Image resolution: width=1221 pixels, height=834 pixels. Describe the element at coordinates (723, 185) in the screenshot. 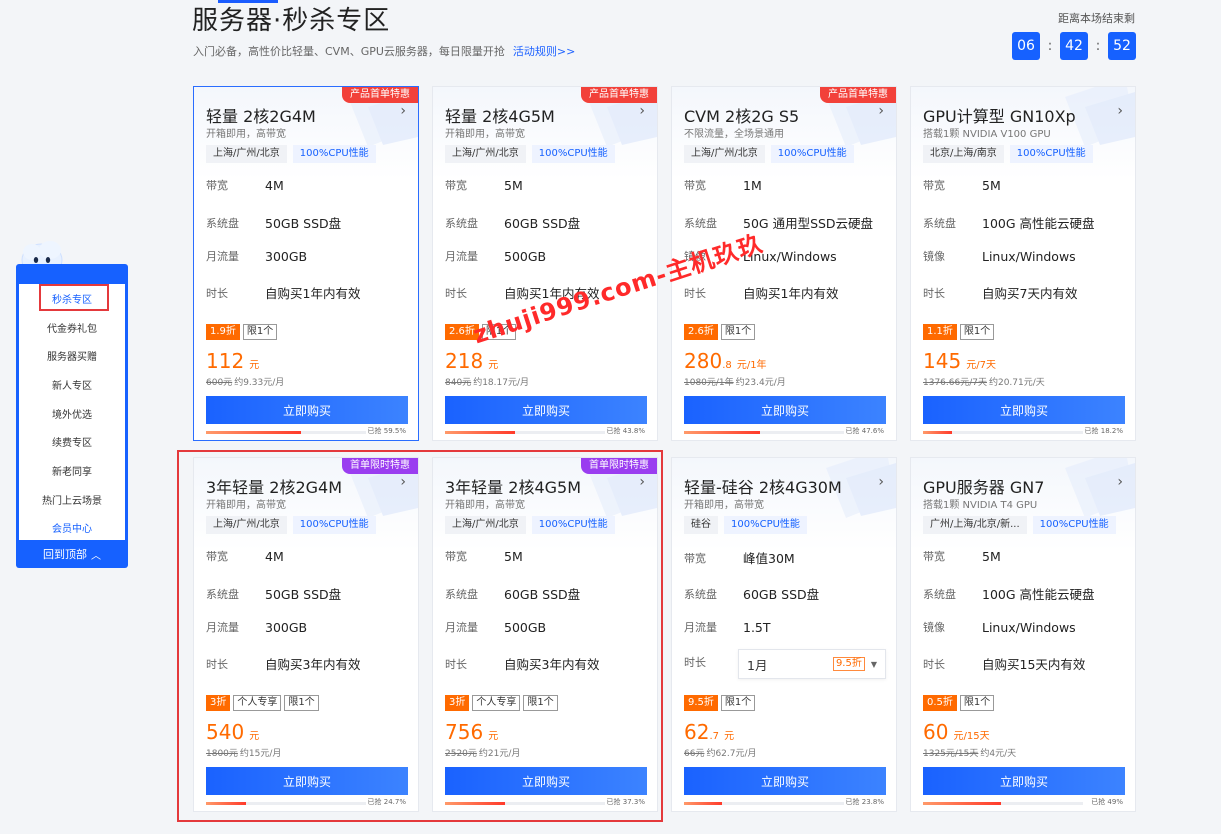

I see `spec-row: 带宽 1M` at that location.